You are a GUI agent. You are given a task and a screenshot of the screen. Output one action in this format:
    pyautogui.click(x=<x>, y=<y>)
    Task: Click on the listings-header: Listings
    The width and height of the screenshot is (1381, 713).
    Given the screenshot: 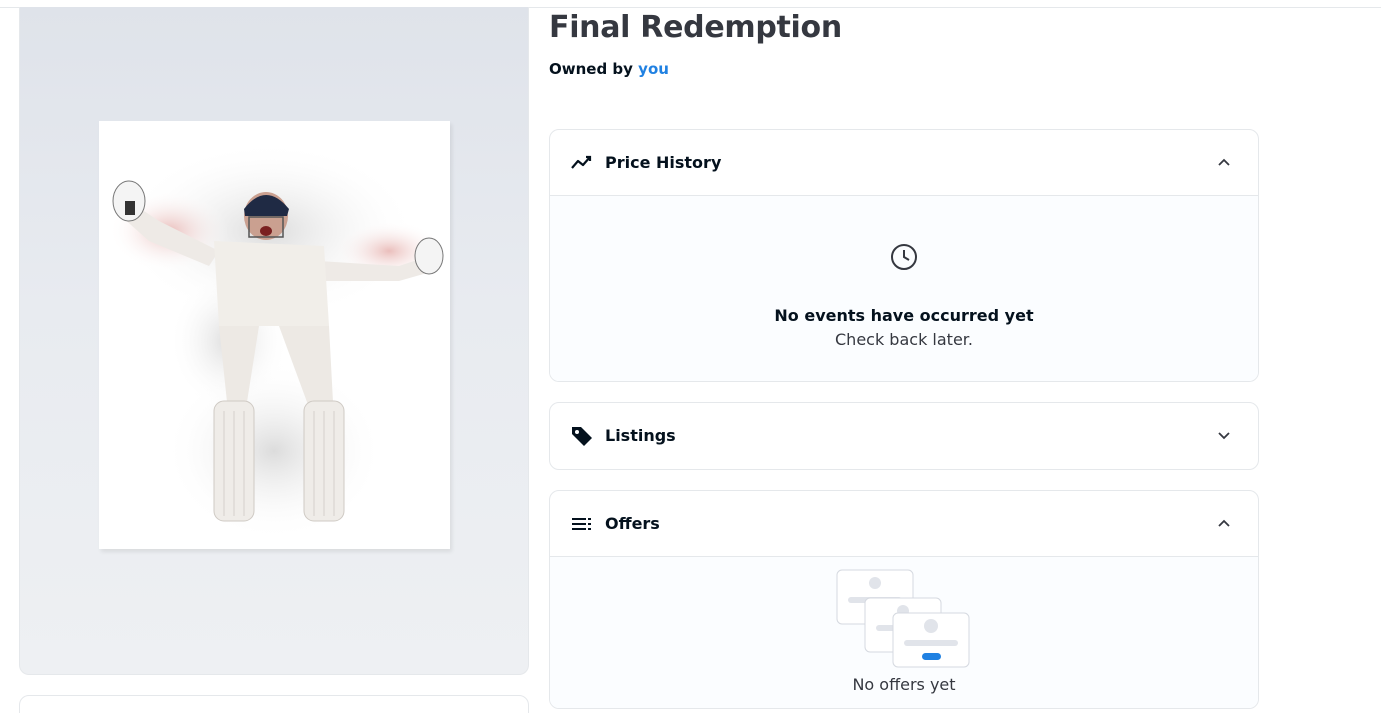 What is the action you would take?
    pyautogui.click(x=904, y=435)
    